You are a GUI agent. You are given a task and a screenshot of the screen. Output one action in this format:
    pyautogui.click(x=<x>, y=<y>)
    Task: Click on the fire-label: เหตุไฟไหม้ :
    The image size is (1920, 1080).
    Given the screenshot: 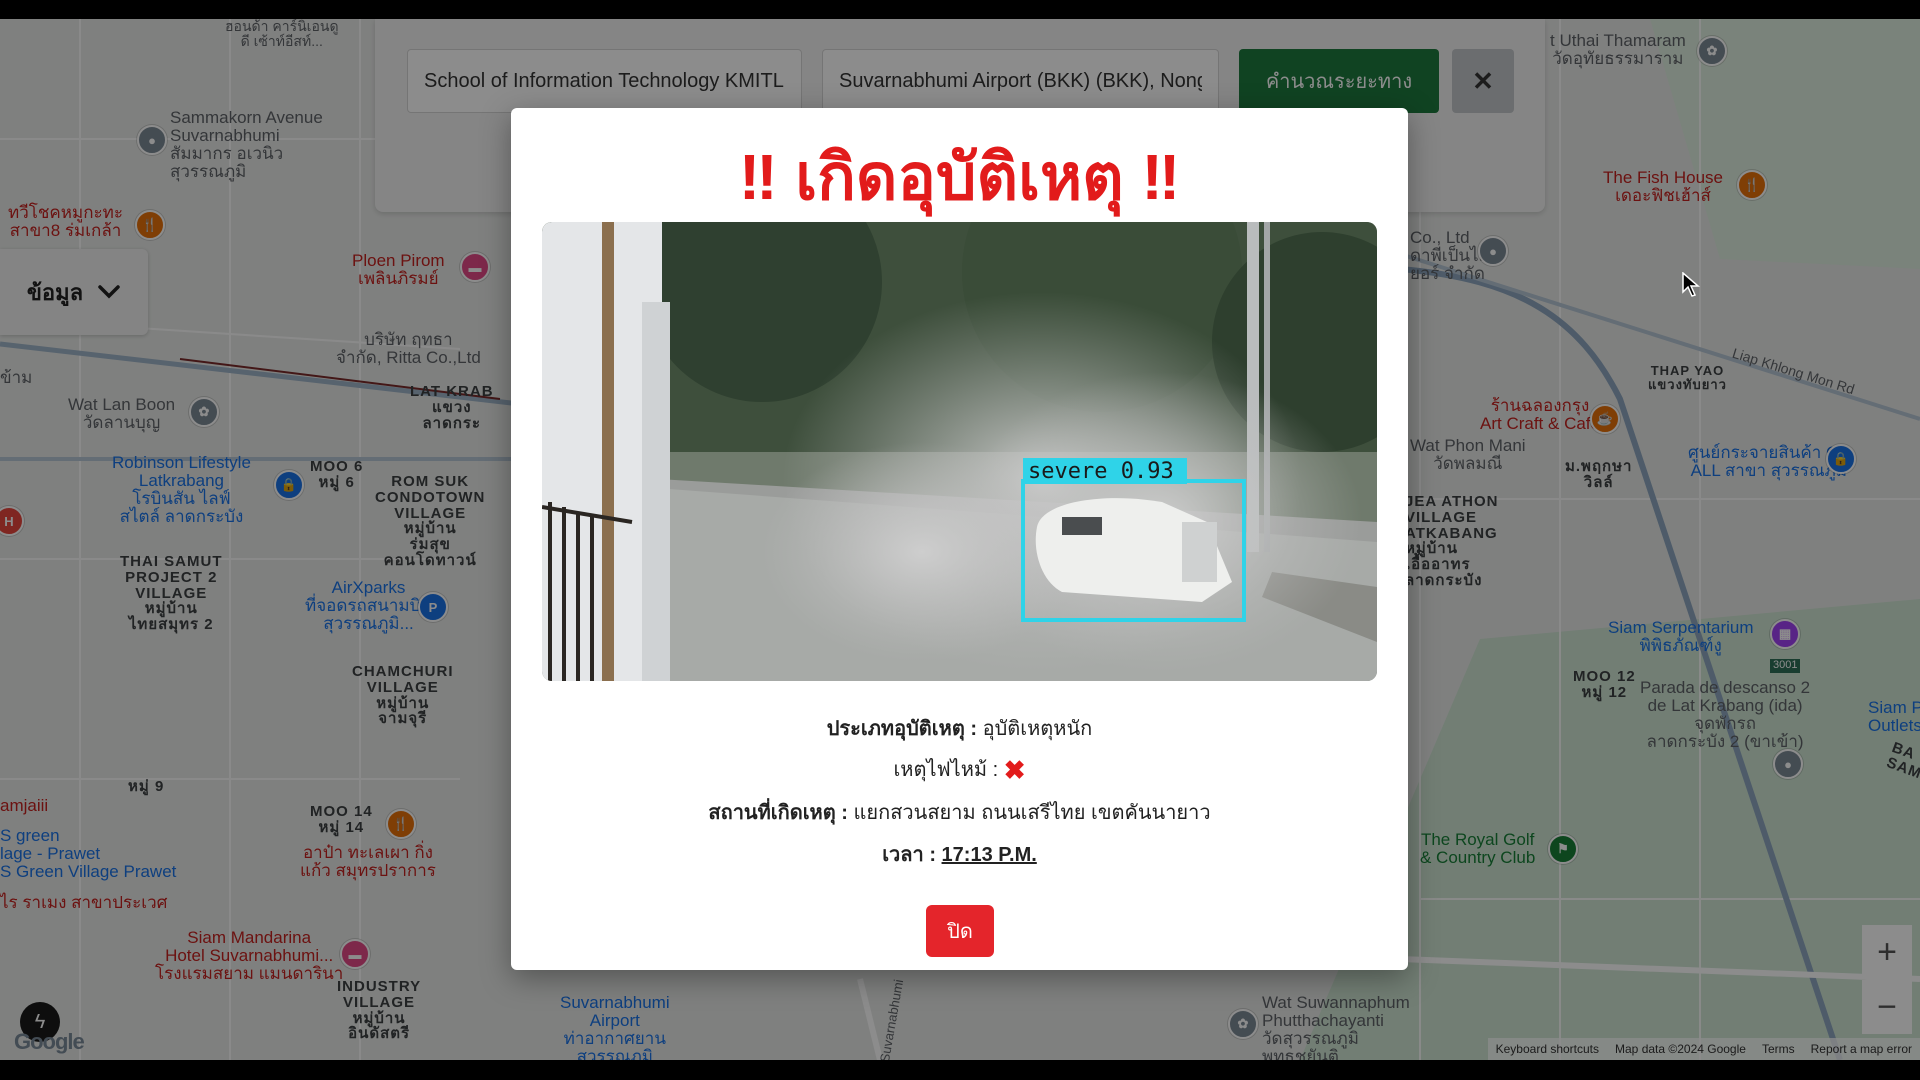 What is the action you would take?
    pyautogui.click(x=946, y=770)
    